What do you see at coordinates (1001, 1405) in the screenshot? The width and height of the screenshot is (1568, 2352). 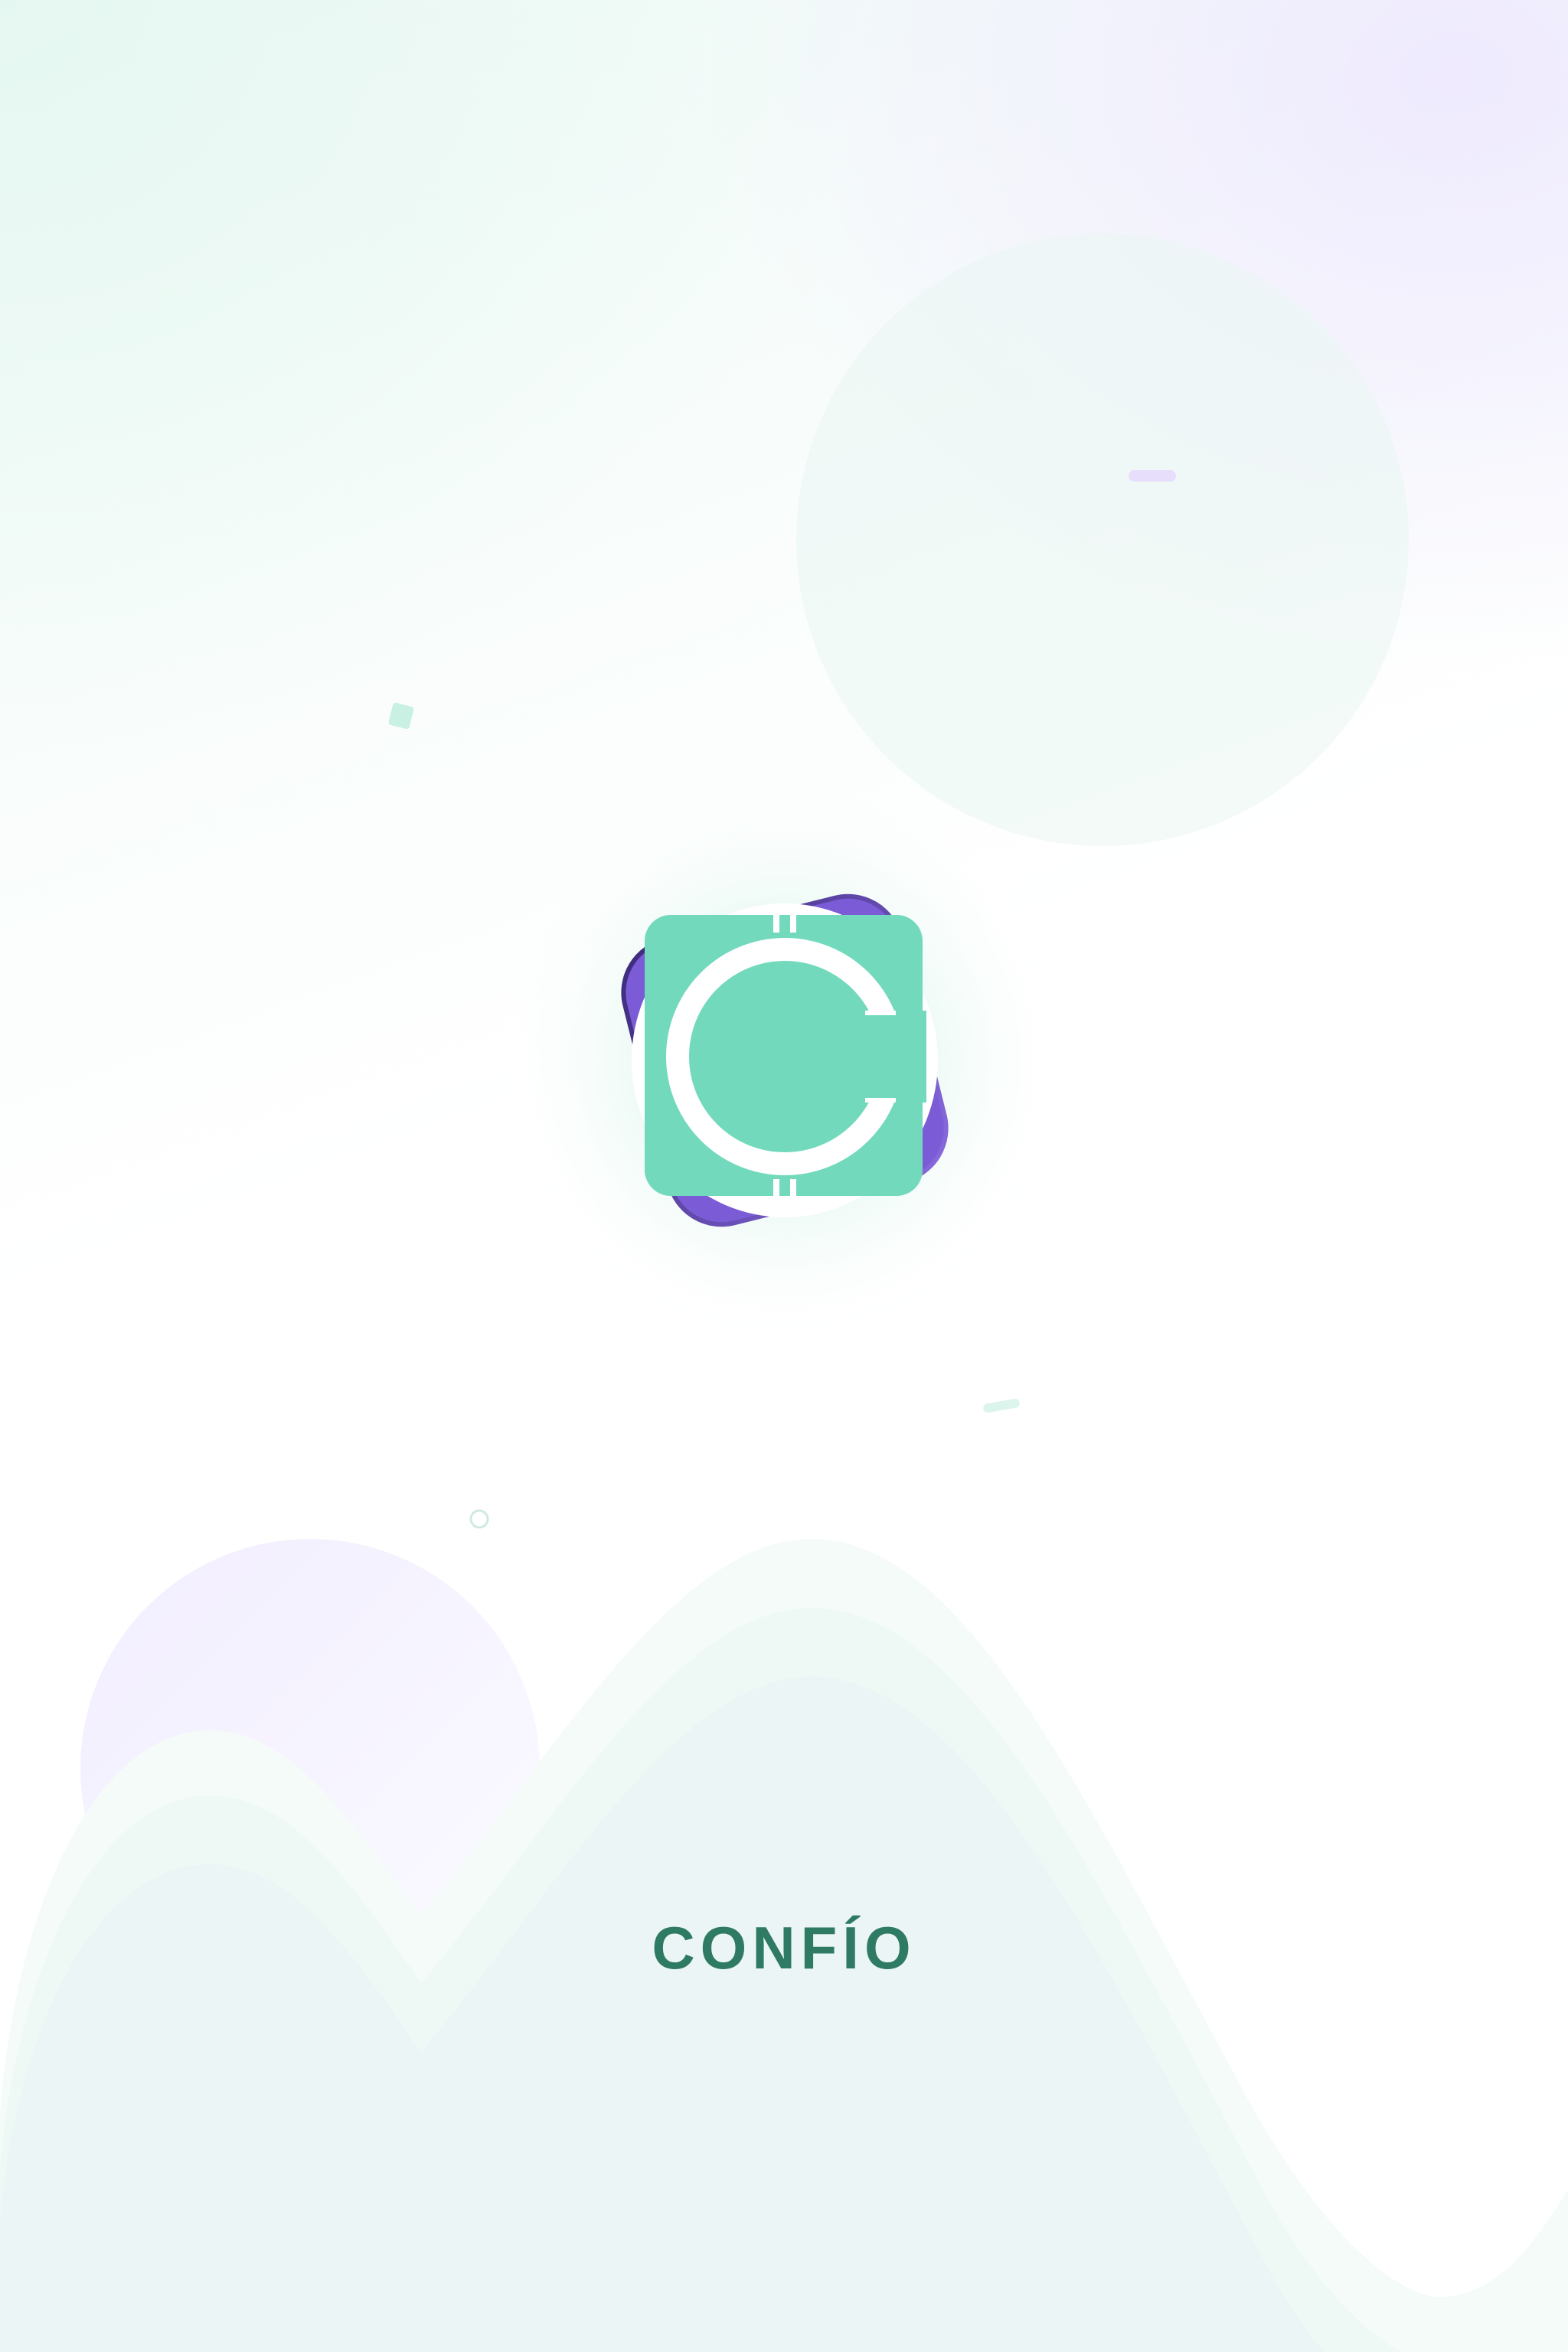 I see `confetti-mint-dash` at bounding box center [1001, 1405].